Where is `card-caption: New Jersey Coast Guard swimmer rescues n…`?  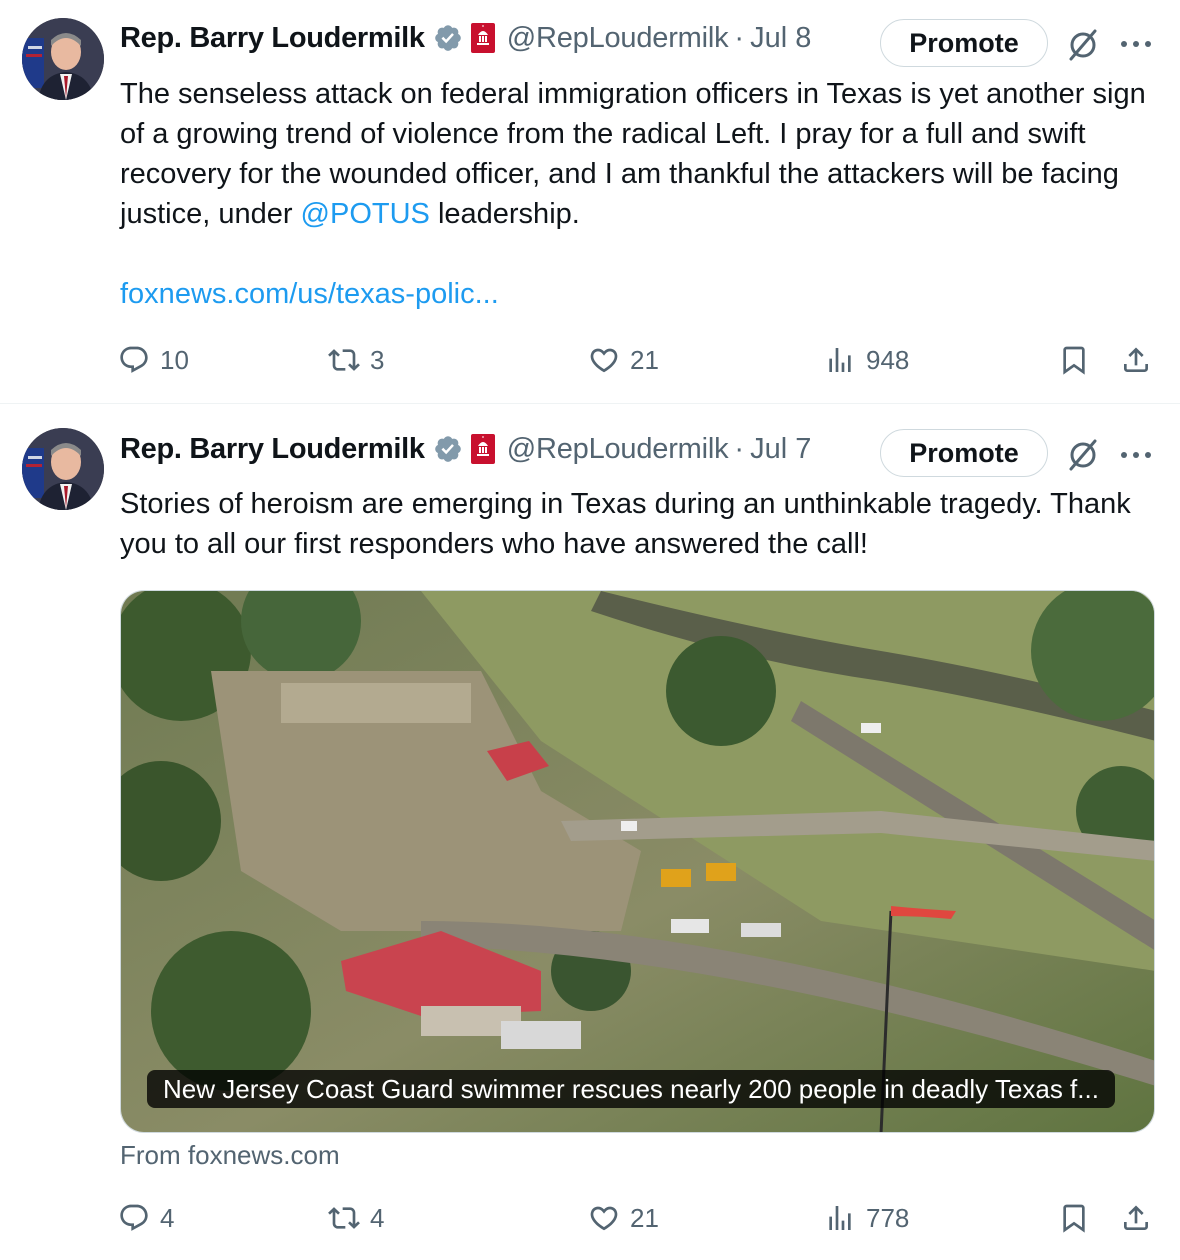
card-caption: New Jersey Coast Guard swimmer rescues n… is located at coordinates (631, 1089).